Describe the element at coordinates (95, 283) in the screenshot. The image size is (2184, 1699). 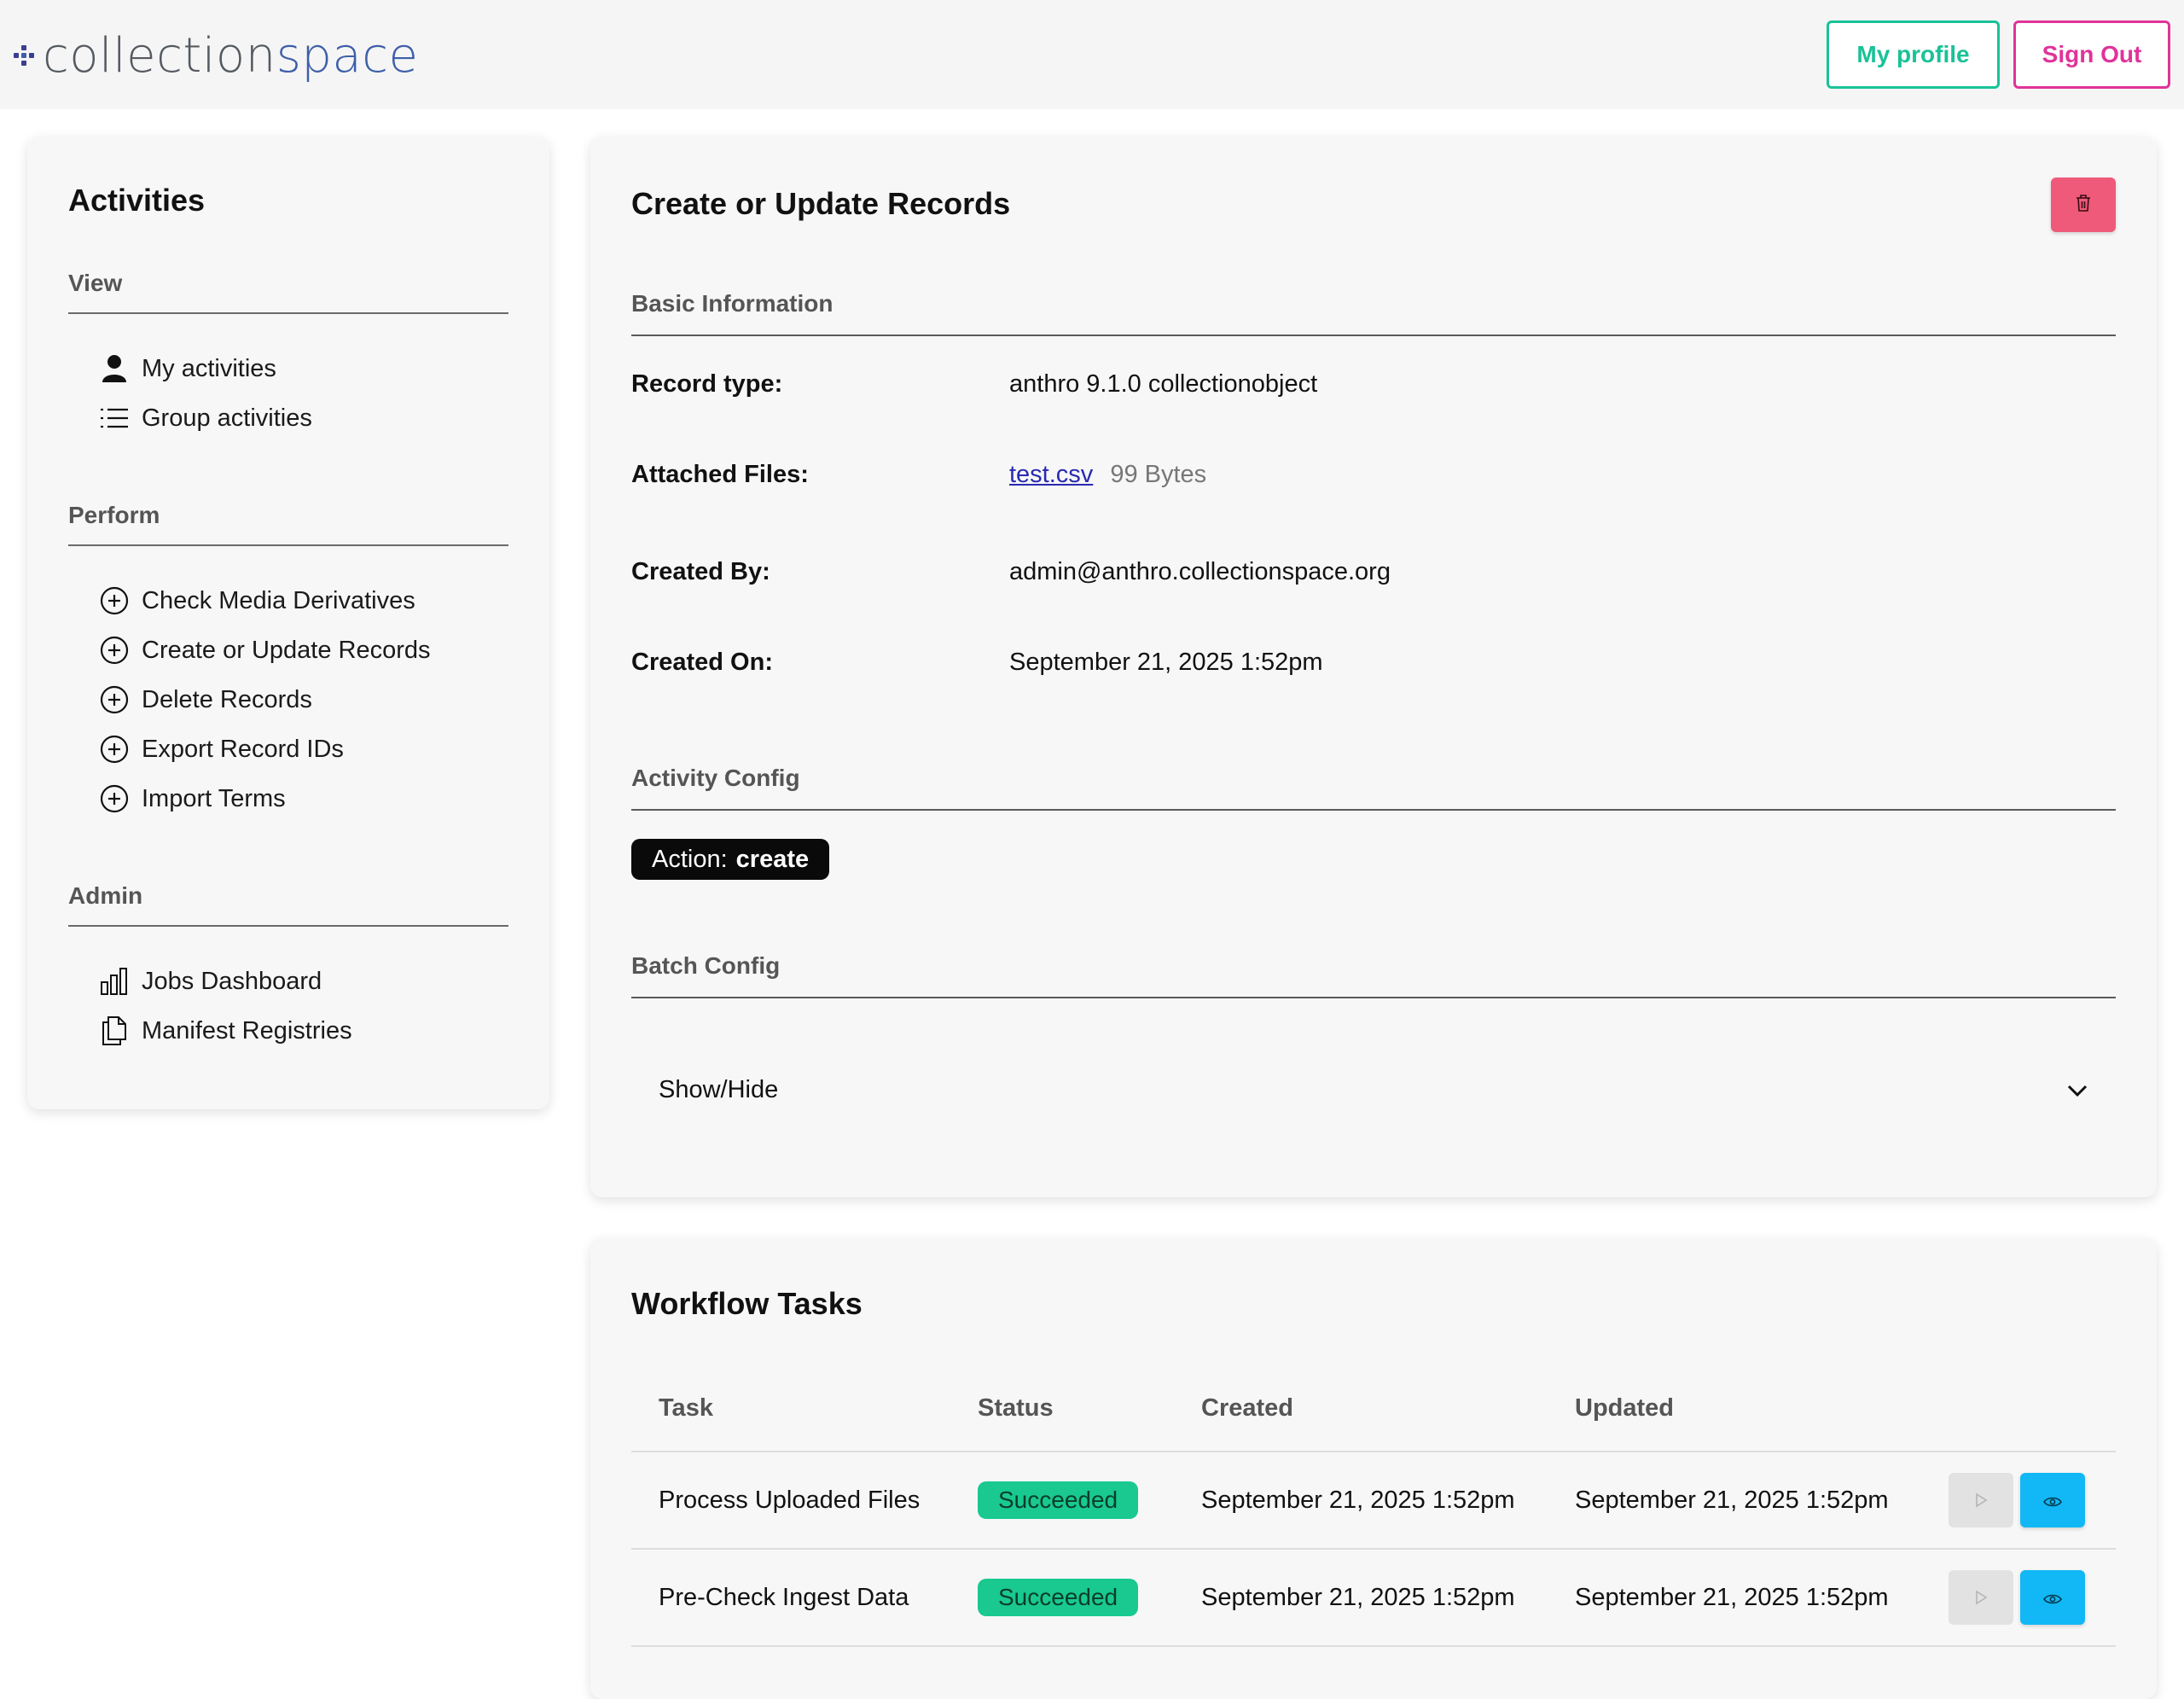
I see `sidebar-section-view: View` at that location.